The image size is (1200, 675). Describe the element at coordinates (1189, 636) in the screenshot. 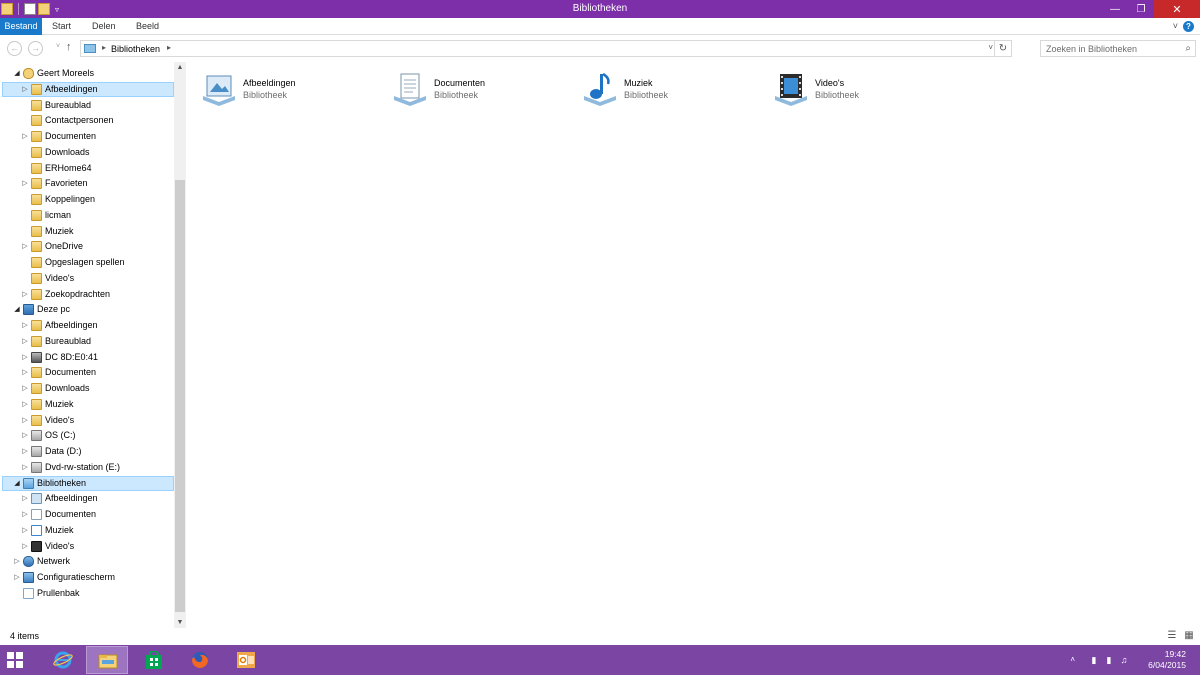

I see `large-icons-view-button: ▦` at that location.